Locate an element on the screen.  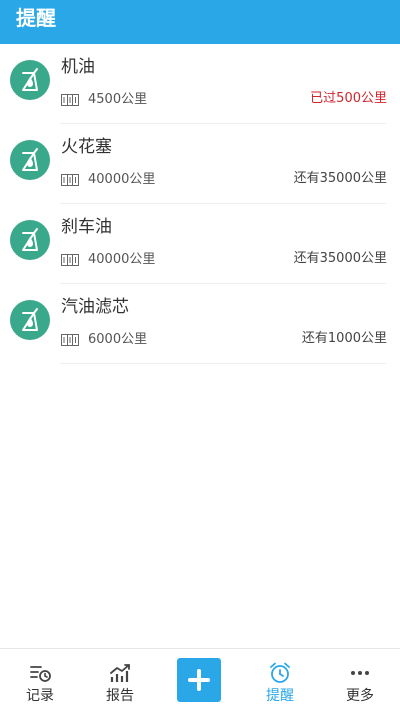
more-dots-icon is located at coordinates (360, 673).